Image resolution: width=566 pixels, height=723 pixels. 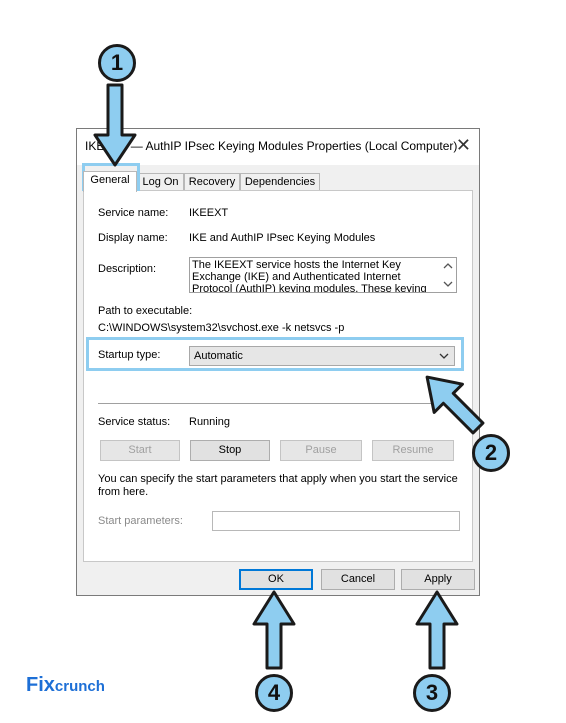 I want to click on step-badge-1: 1, so click(x=117, y=63).